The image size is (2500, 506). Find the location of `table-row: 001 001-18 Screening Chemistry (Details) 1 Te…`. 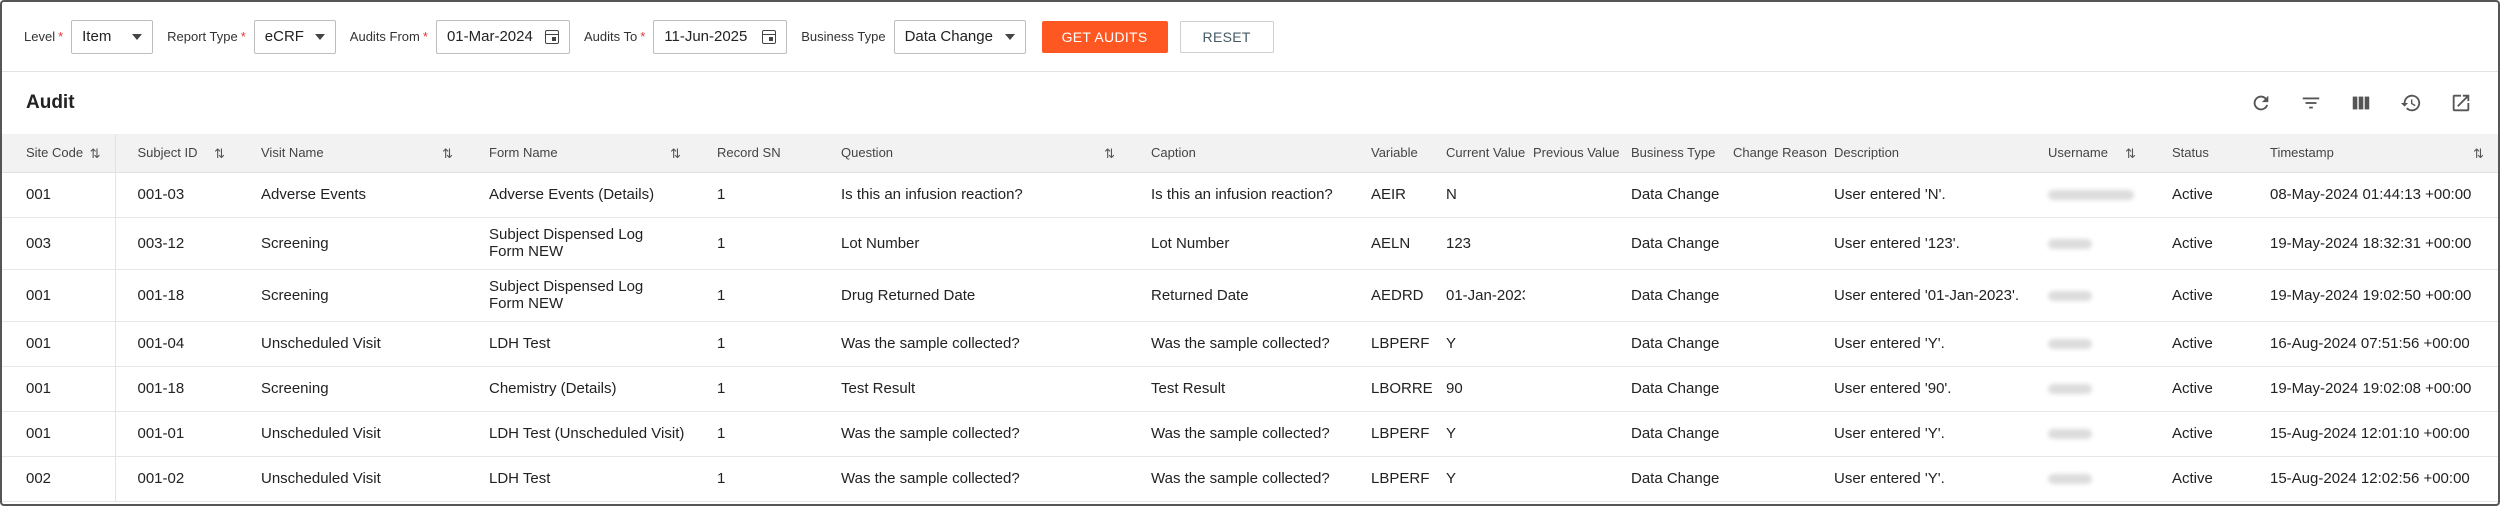

table-row: 001 001-18 Screening Chemistry (Details) 1 Te… is located at coordinates (1250, 389).